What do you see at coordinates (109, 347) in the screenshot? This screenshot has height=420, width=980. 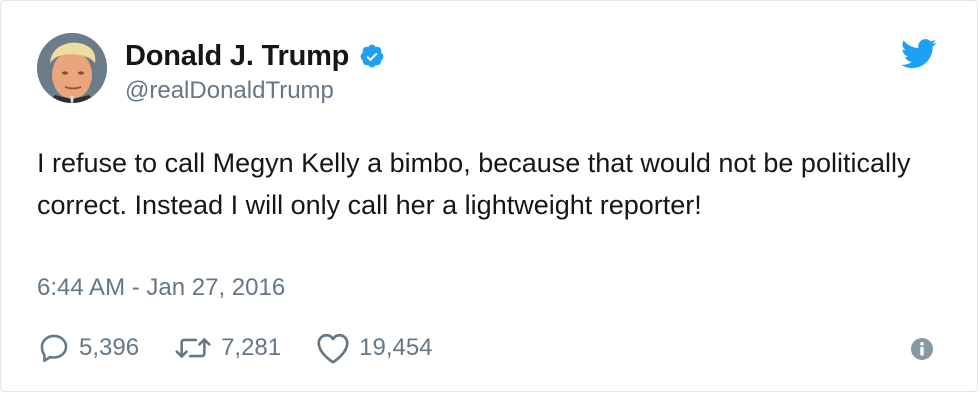 I see `reply-count: 5,396` at bounding box center [109, 347].